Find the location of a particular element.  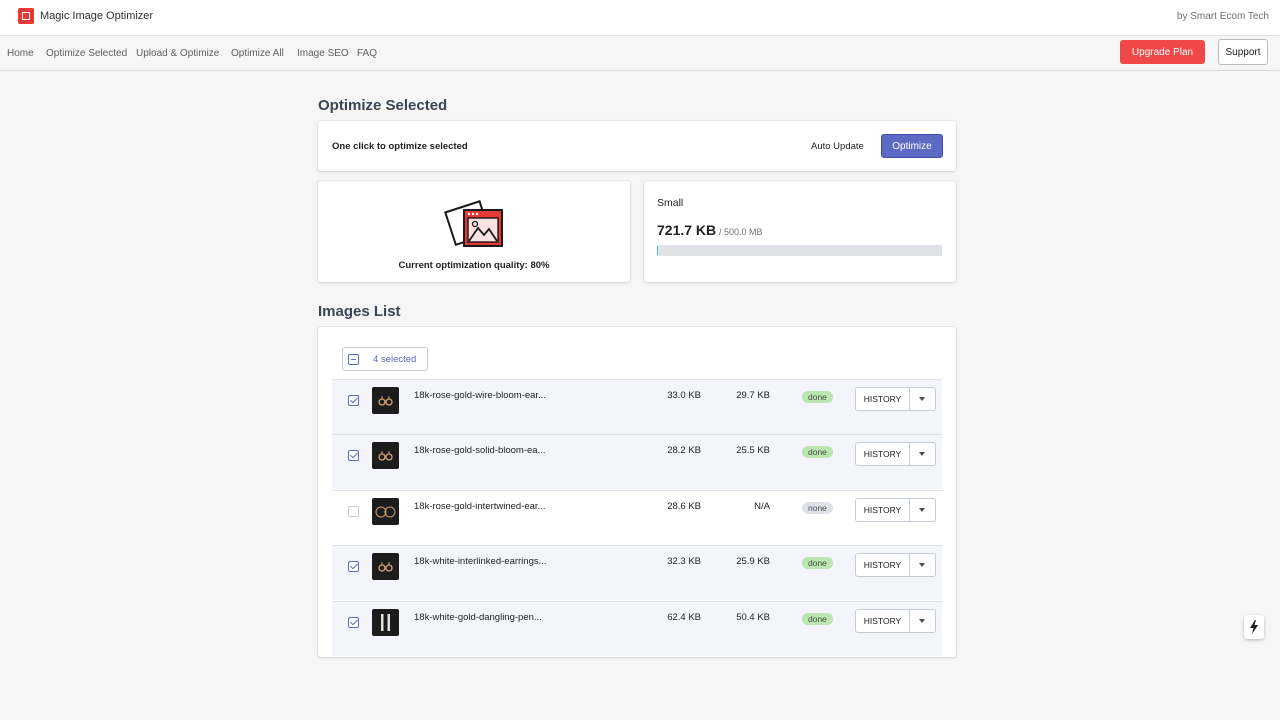

images-list-title: Images List is located at coordinates (359, 311).